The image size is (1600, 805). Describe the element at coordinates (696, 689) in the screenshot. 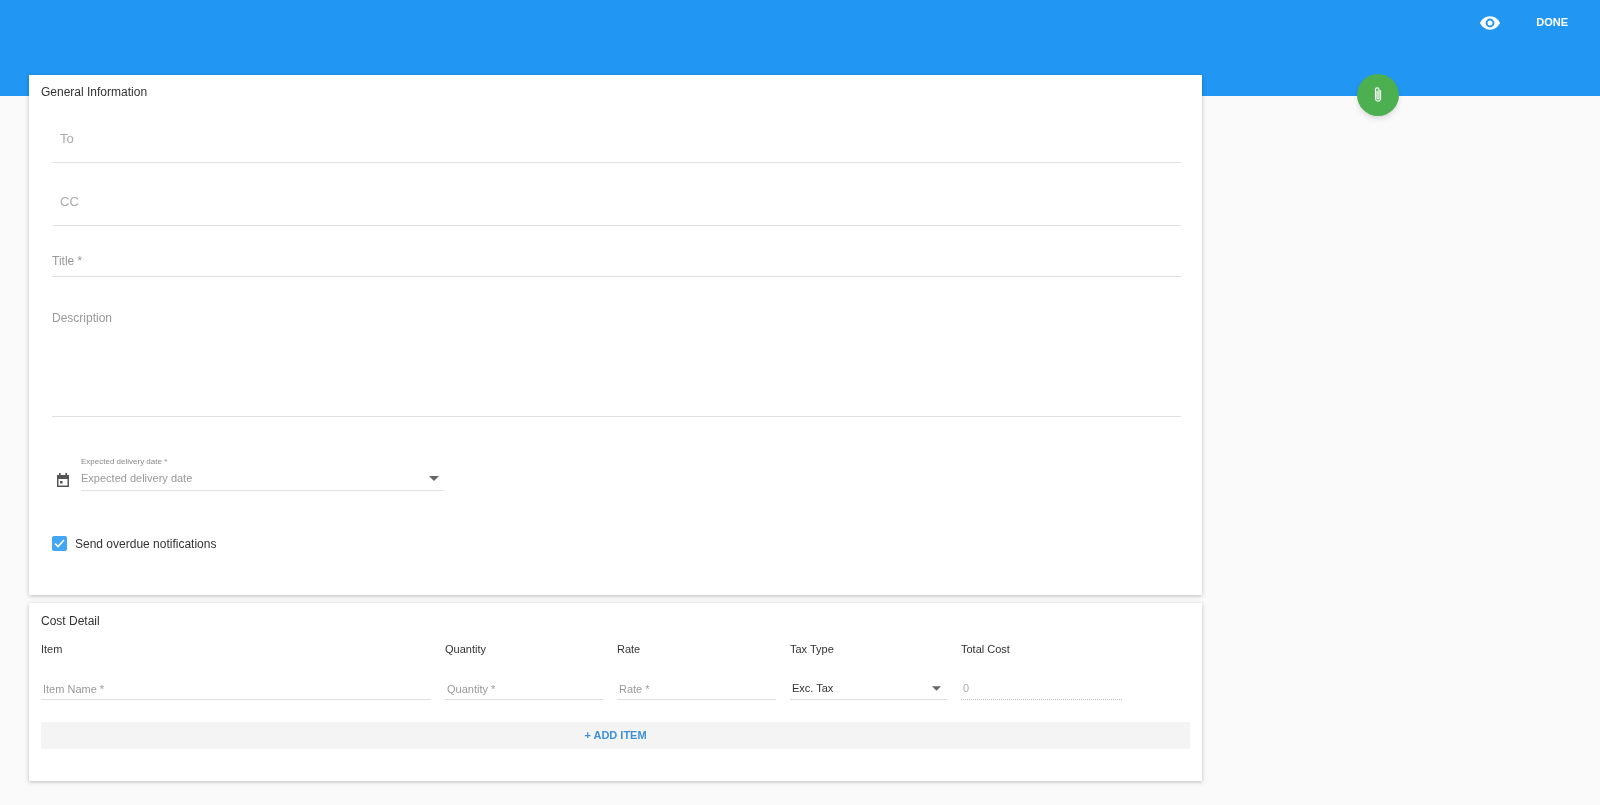

I see `cost-input-field: Rate *` at that location.